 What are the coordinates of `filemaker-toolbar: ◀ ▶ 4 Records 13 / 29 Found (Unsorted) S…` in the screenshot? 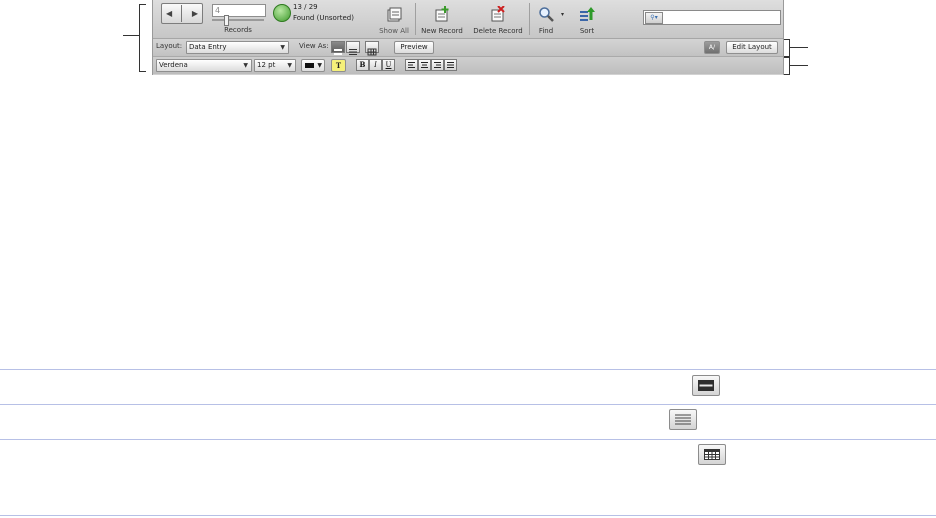 It's located at (468, 37).